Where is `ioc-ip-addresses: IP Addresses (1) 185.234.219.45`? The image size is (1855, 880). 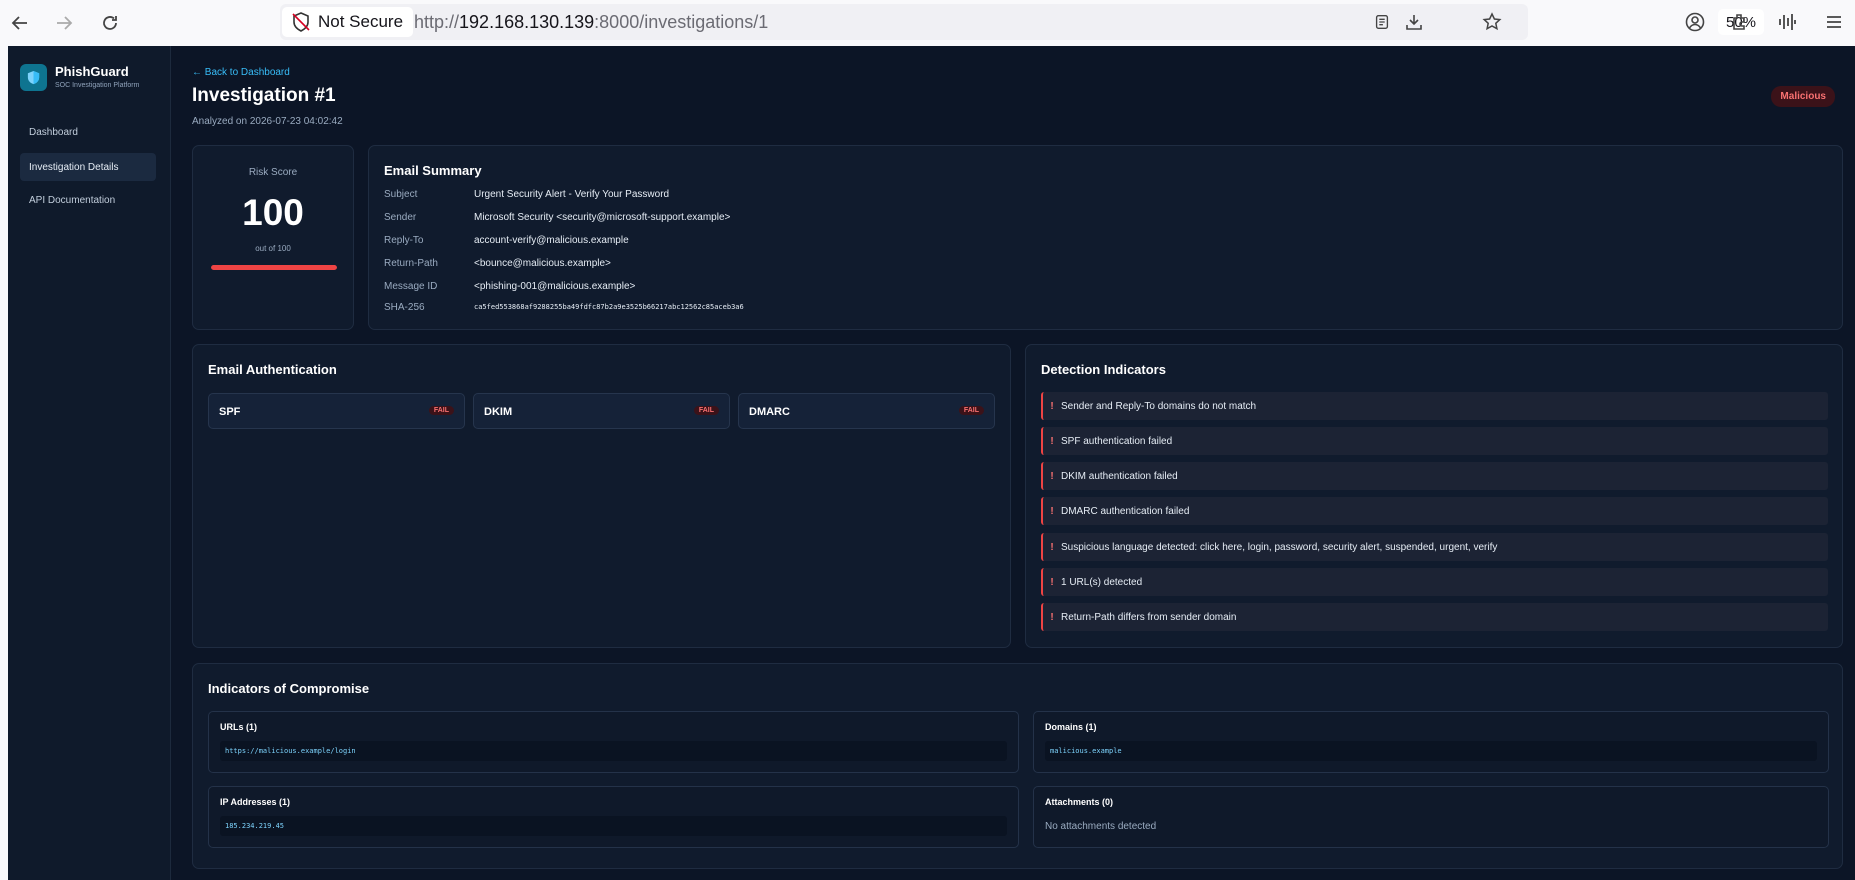 ioc-ip-addresses: IP Addresses (1) 185.234.219.45 is located at coordinates (613, 817).